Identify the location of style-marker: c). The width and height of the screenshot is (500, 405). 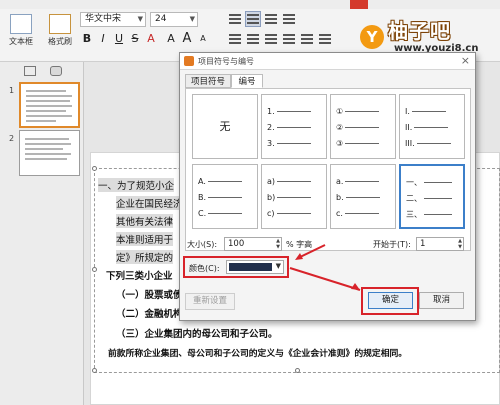
(271, 213).